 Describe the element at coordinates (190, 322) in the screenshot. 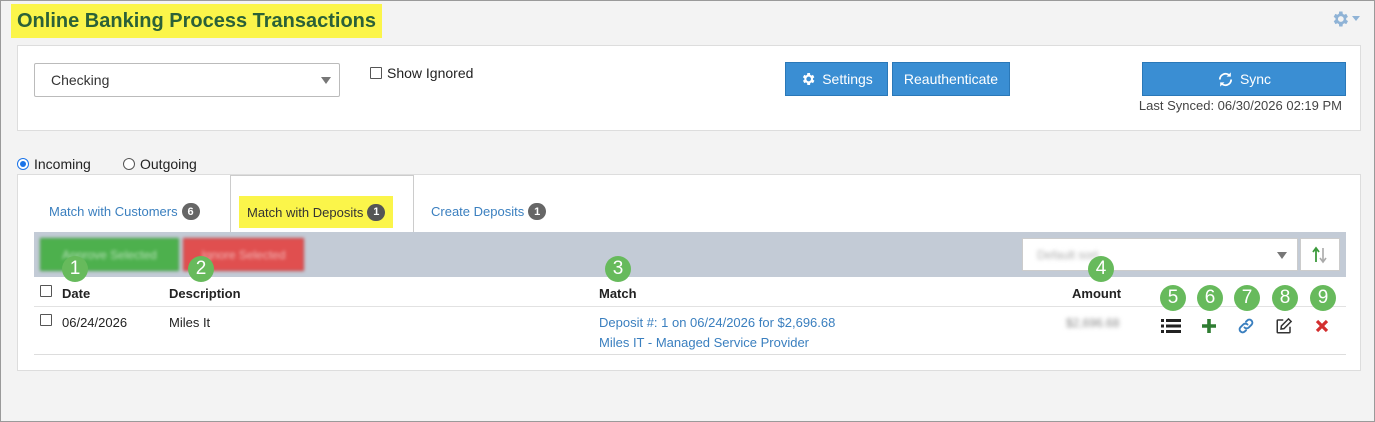

I see `row-description: Miles It` at that location.